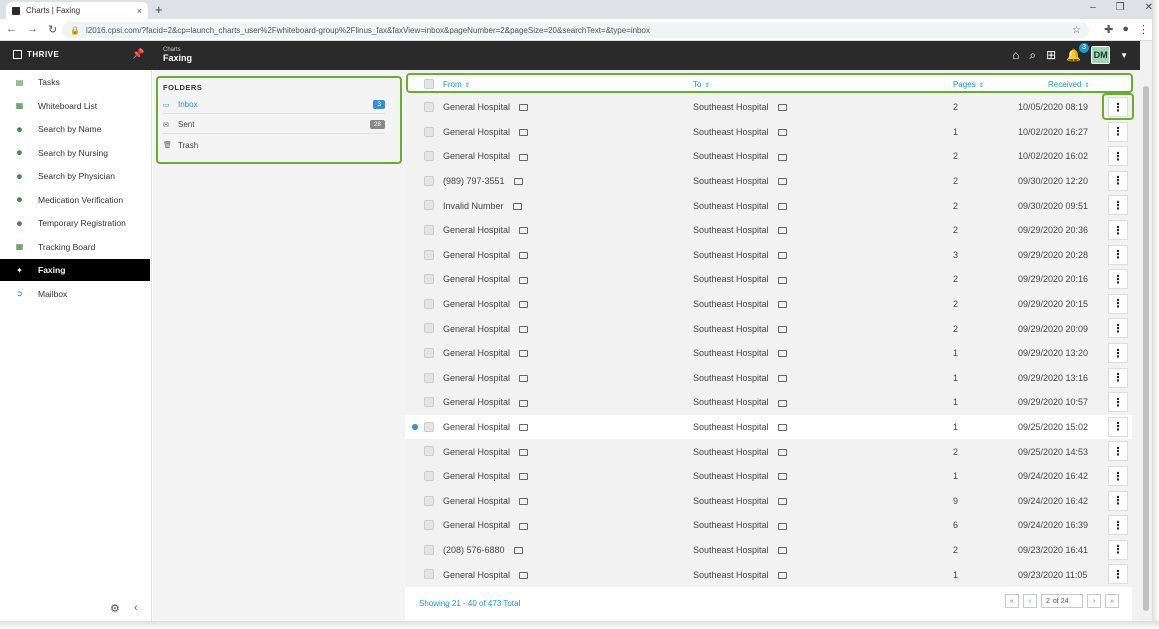 This screenshot has height=629, width=1159. Describe the element at coordinates (75, 153) in the screenshot. I see `sidebar-item-search-by-nursing: ☻ Search by Nursing` at that location.